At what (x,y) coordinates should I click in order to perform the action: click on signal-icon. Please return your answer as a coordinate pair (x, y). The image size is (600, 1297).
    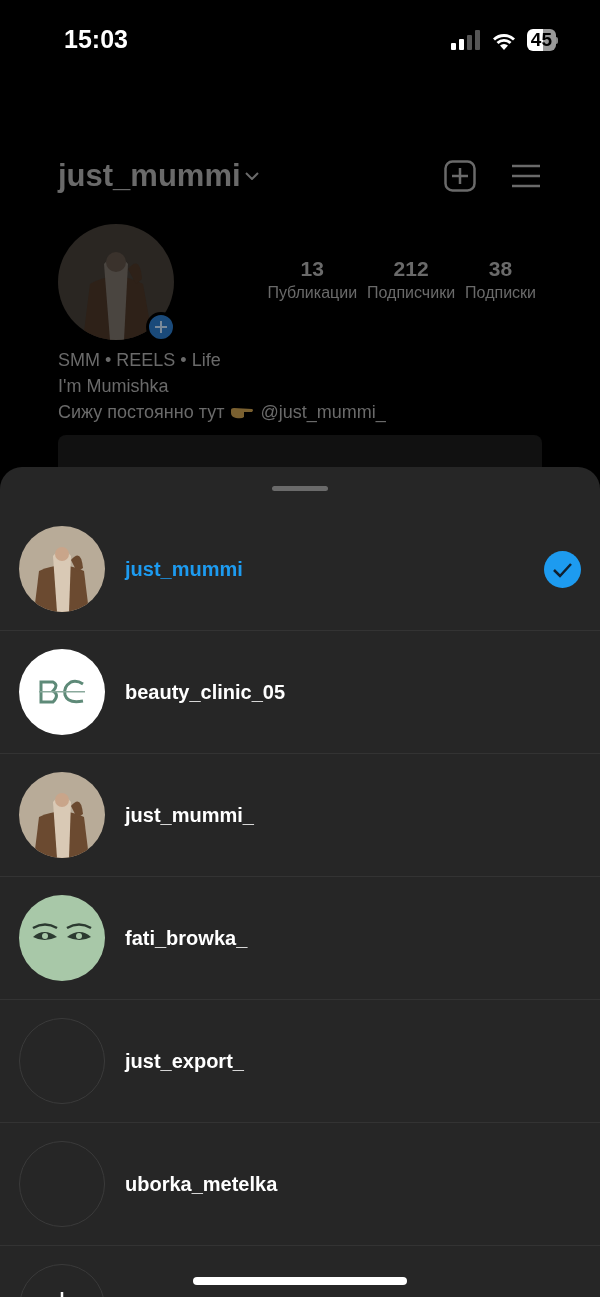
    Looking at the image, I should click on (465, 40).